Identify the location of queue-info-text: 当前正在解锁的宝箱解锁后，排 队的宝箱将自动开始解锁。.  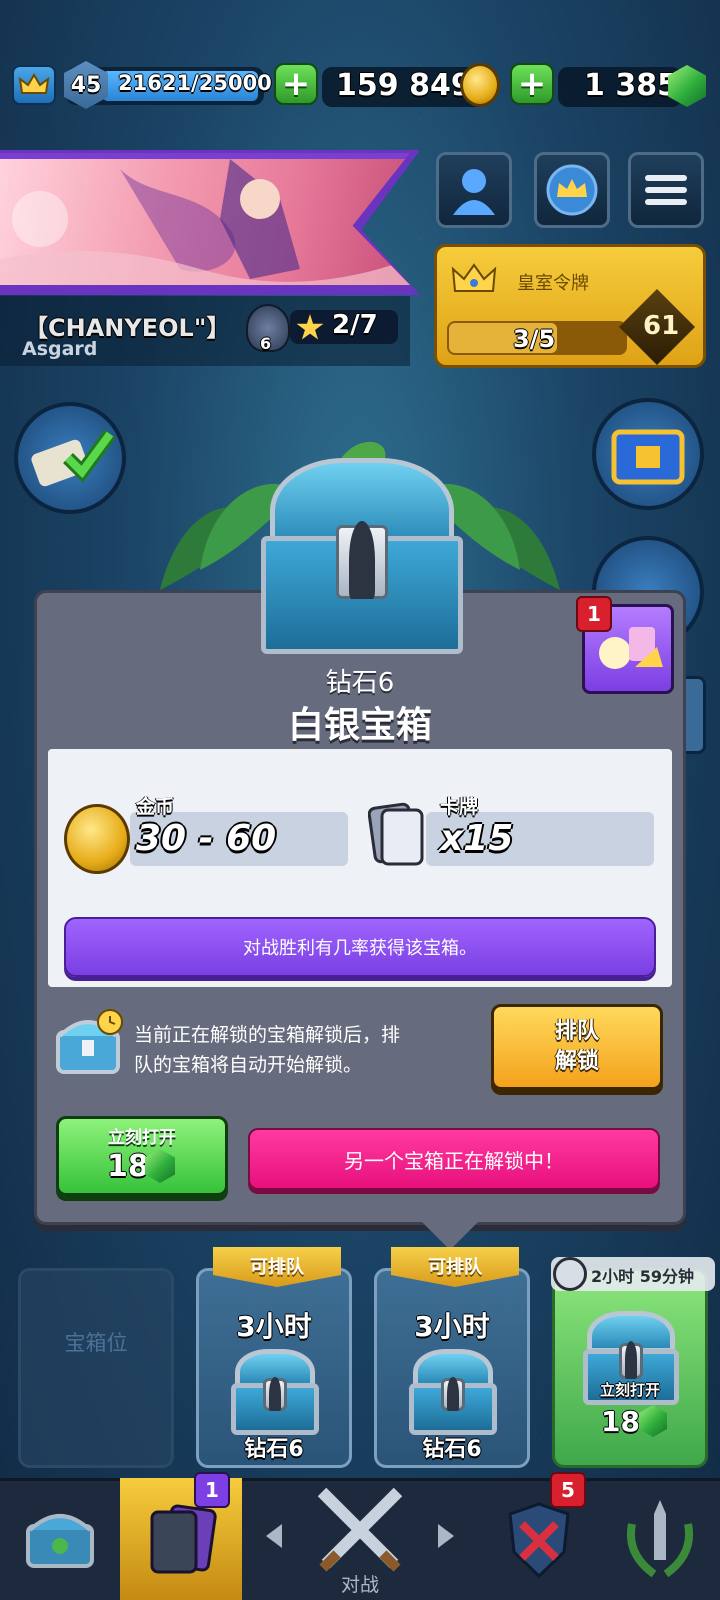
(304, 1050).